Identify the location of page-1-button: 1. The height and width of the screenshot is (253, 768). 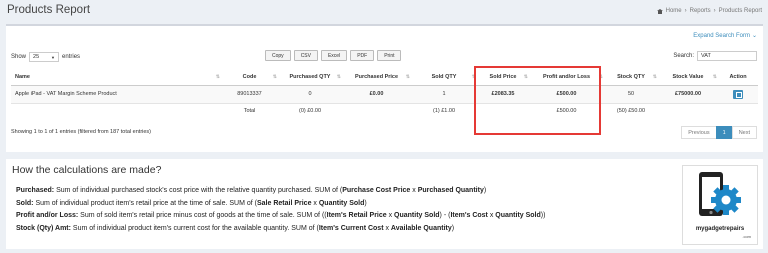
(724, 132).